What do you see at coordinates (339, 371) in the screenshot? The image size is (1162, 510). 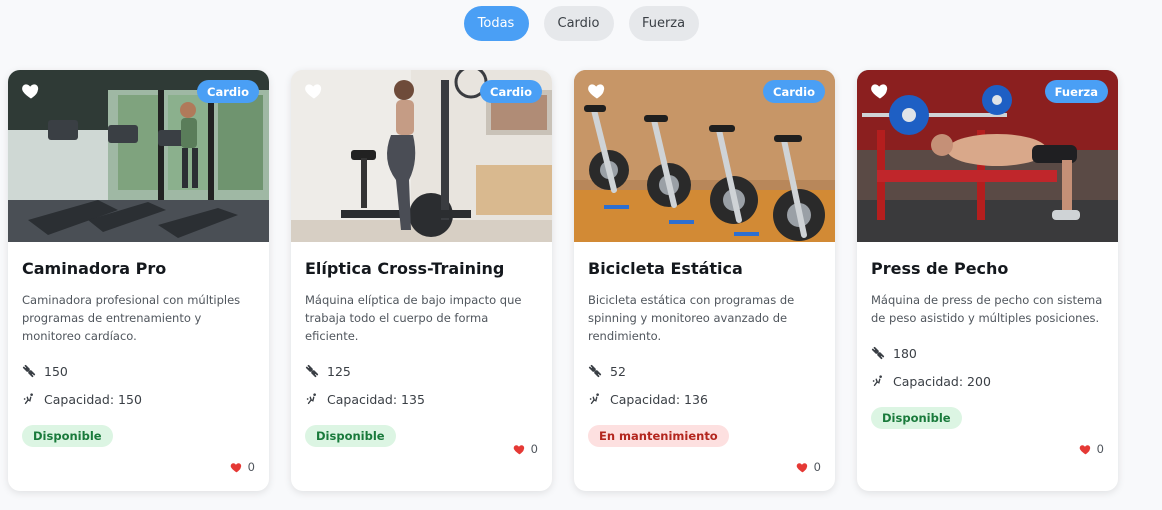 I see `weight-value: 125` at bounding box center [339, 371].